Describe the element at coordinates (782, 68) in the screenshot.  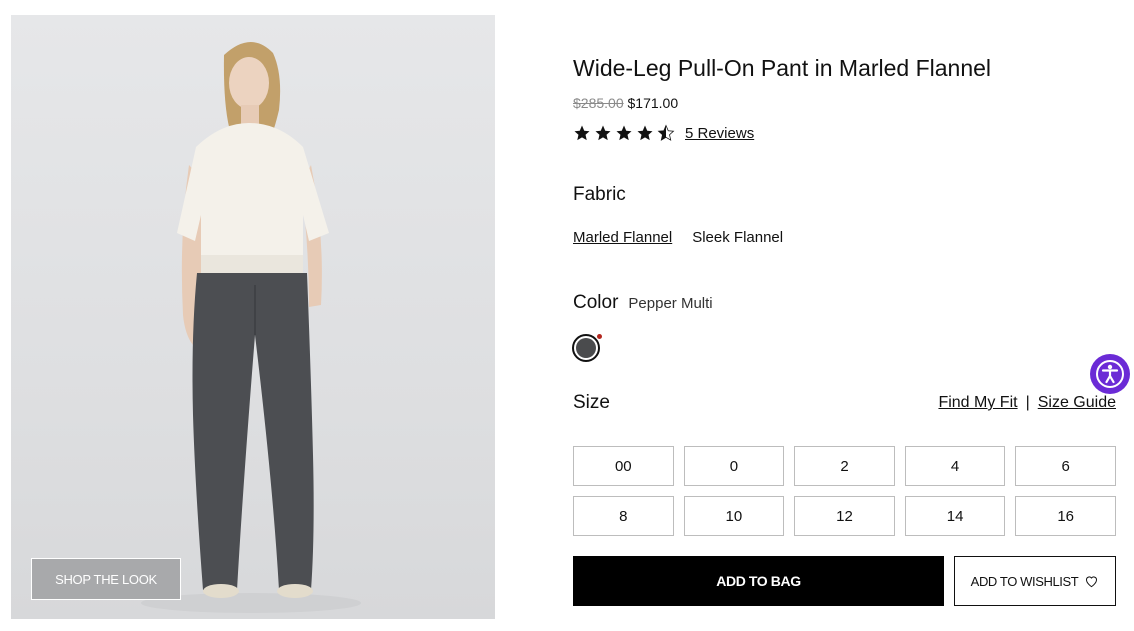
I see `product-title: Wide-Leg Pull-On Pant in Marled Flannel` at that location.